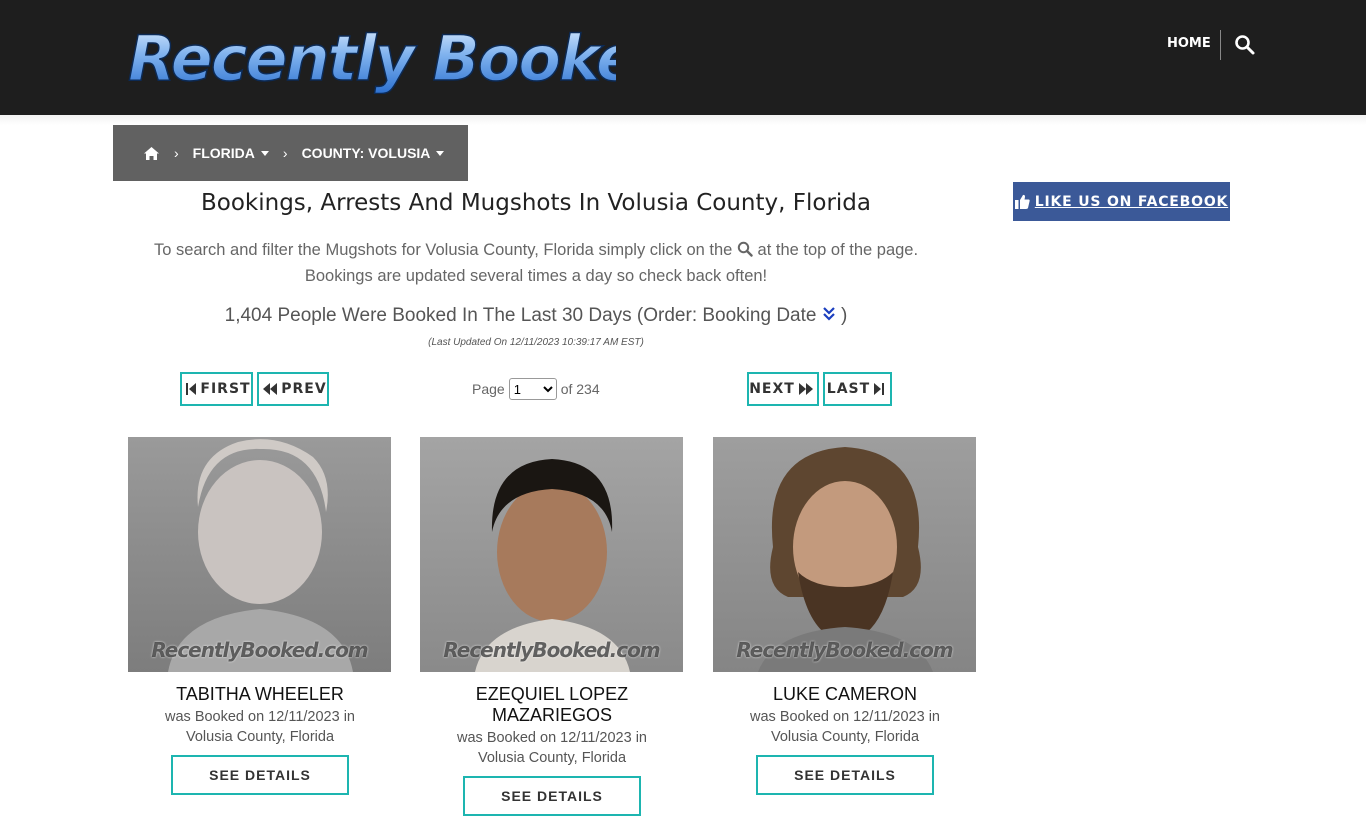  What do you see at coordinates (304, 389) in the screenshot?
I see `prev-page-label: PREV` at bounding box center [304, 389].